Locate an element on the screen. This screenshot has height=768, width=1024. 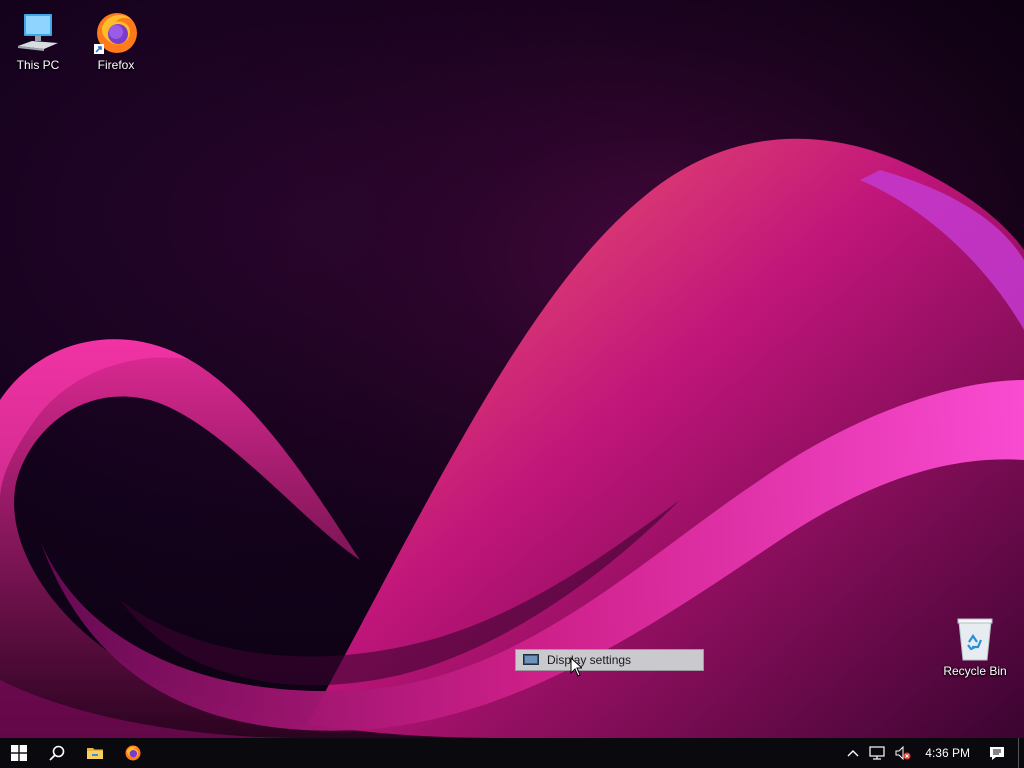
windows-logo-icon is located at coordinates (19, 753).